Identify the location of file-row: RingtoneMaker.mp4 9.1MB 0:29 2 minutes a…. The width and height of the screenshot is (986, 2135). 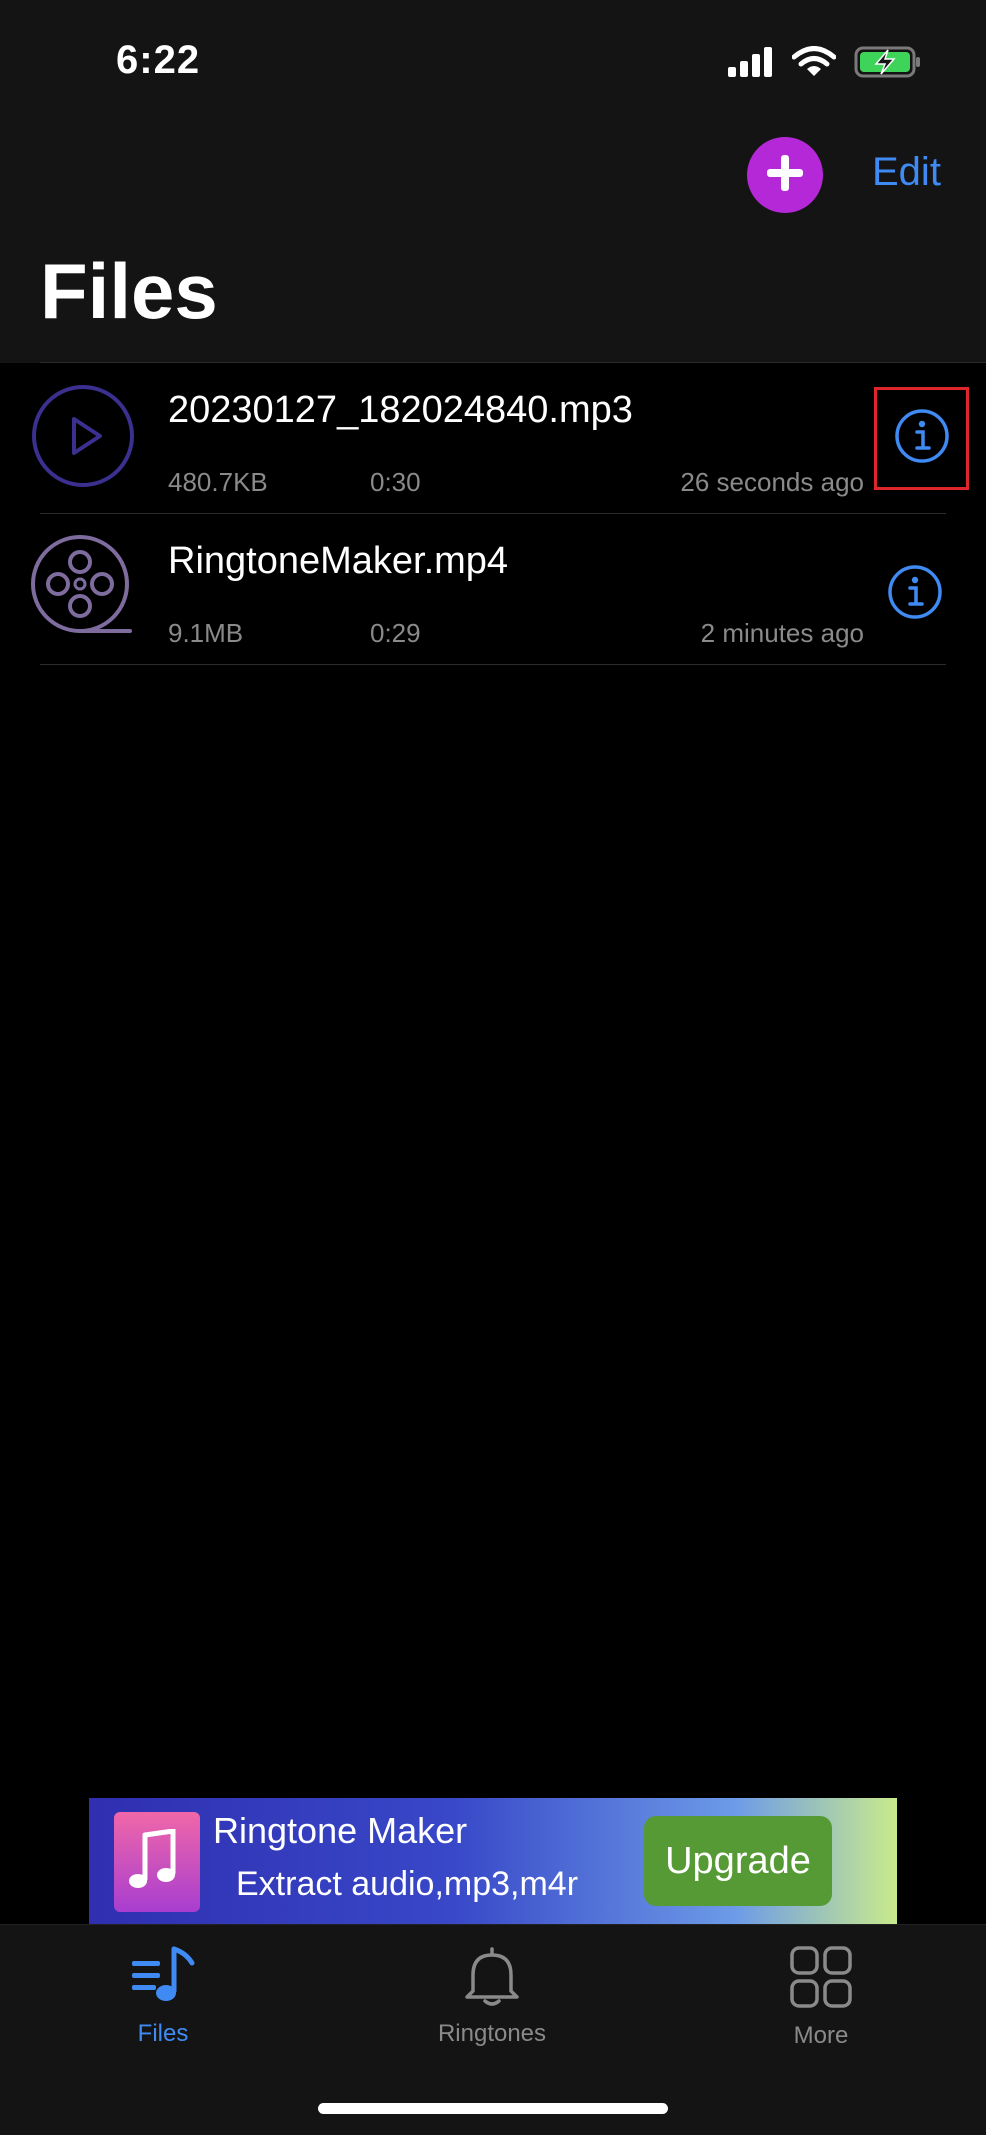
(493, 589).